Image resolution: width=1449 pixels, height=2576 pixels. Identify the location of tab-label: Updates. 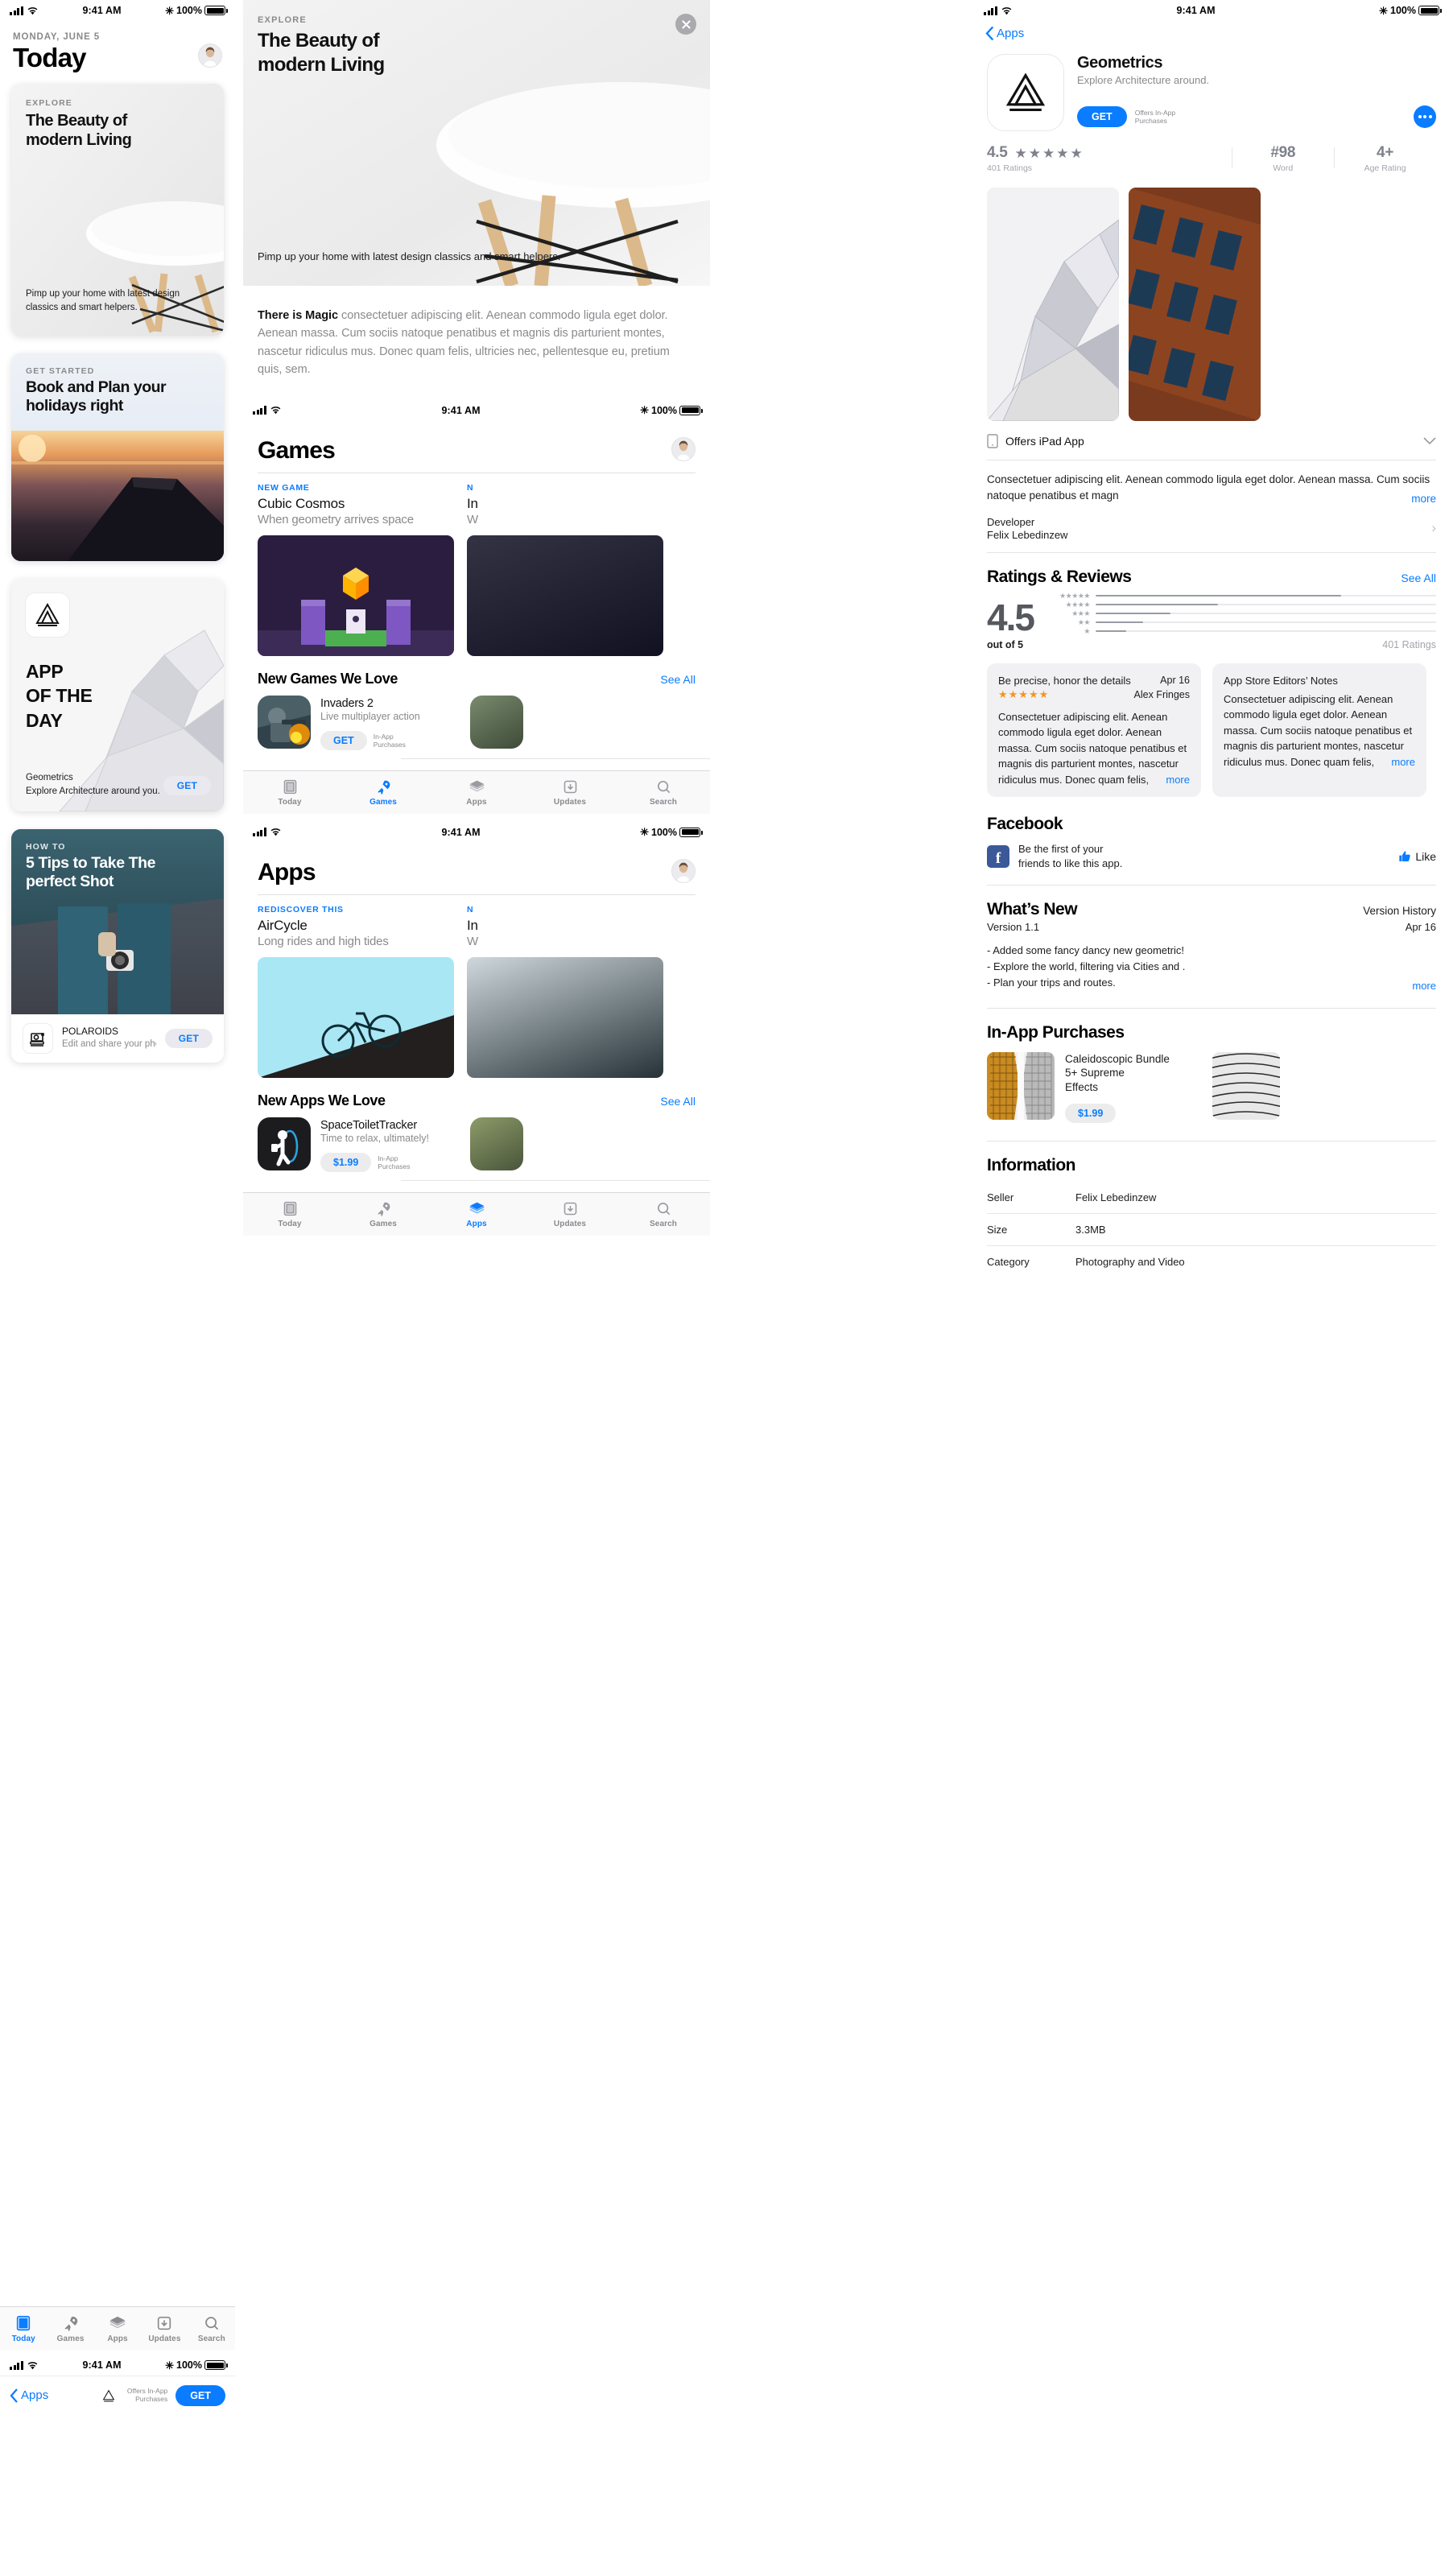
(570, 1223).